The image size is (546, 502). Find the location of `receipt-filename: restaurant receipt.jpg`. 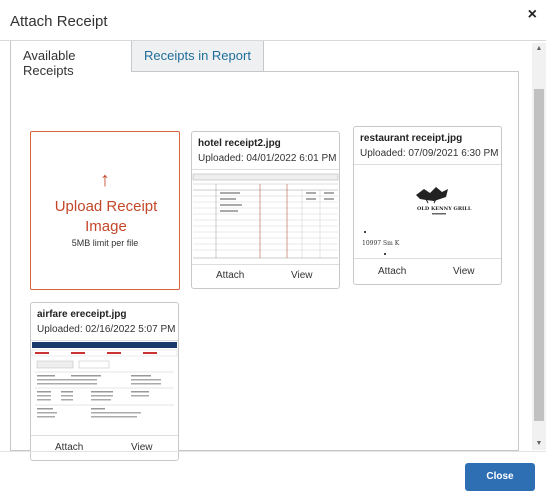

receipt-filename: restaurant receipt.jpg is located at coordinates (411, 138).